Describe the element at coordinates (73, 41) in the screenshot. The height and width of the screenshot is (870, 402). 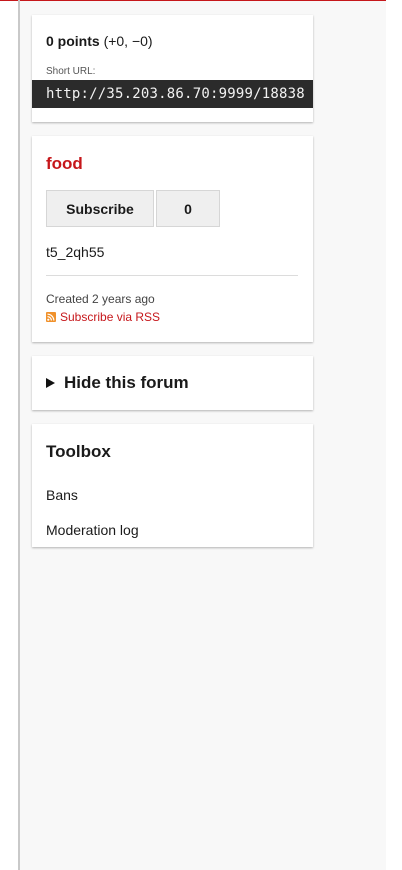
I see `points-value: 0 points` at that location.